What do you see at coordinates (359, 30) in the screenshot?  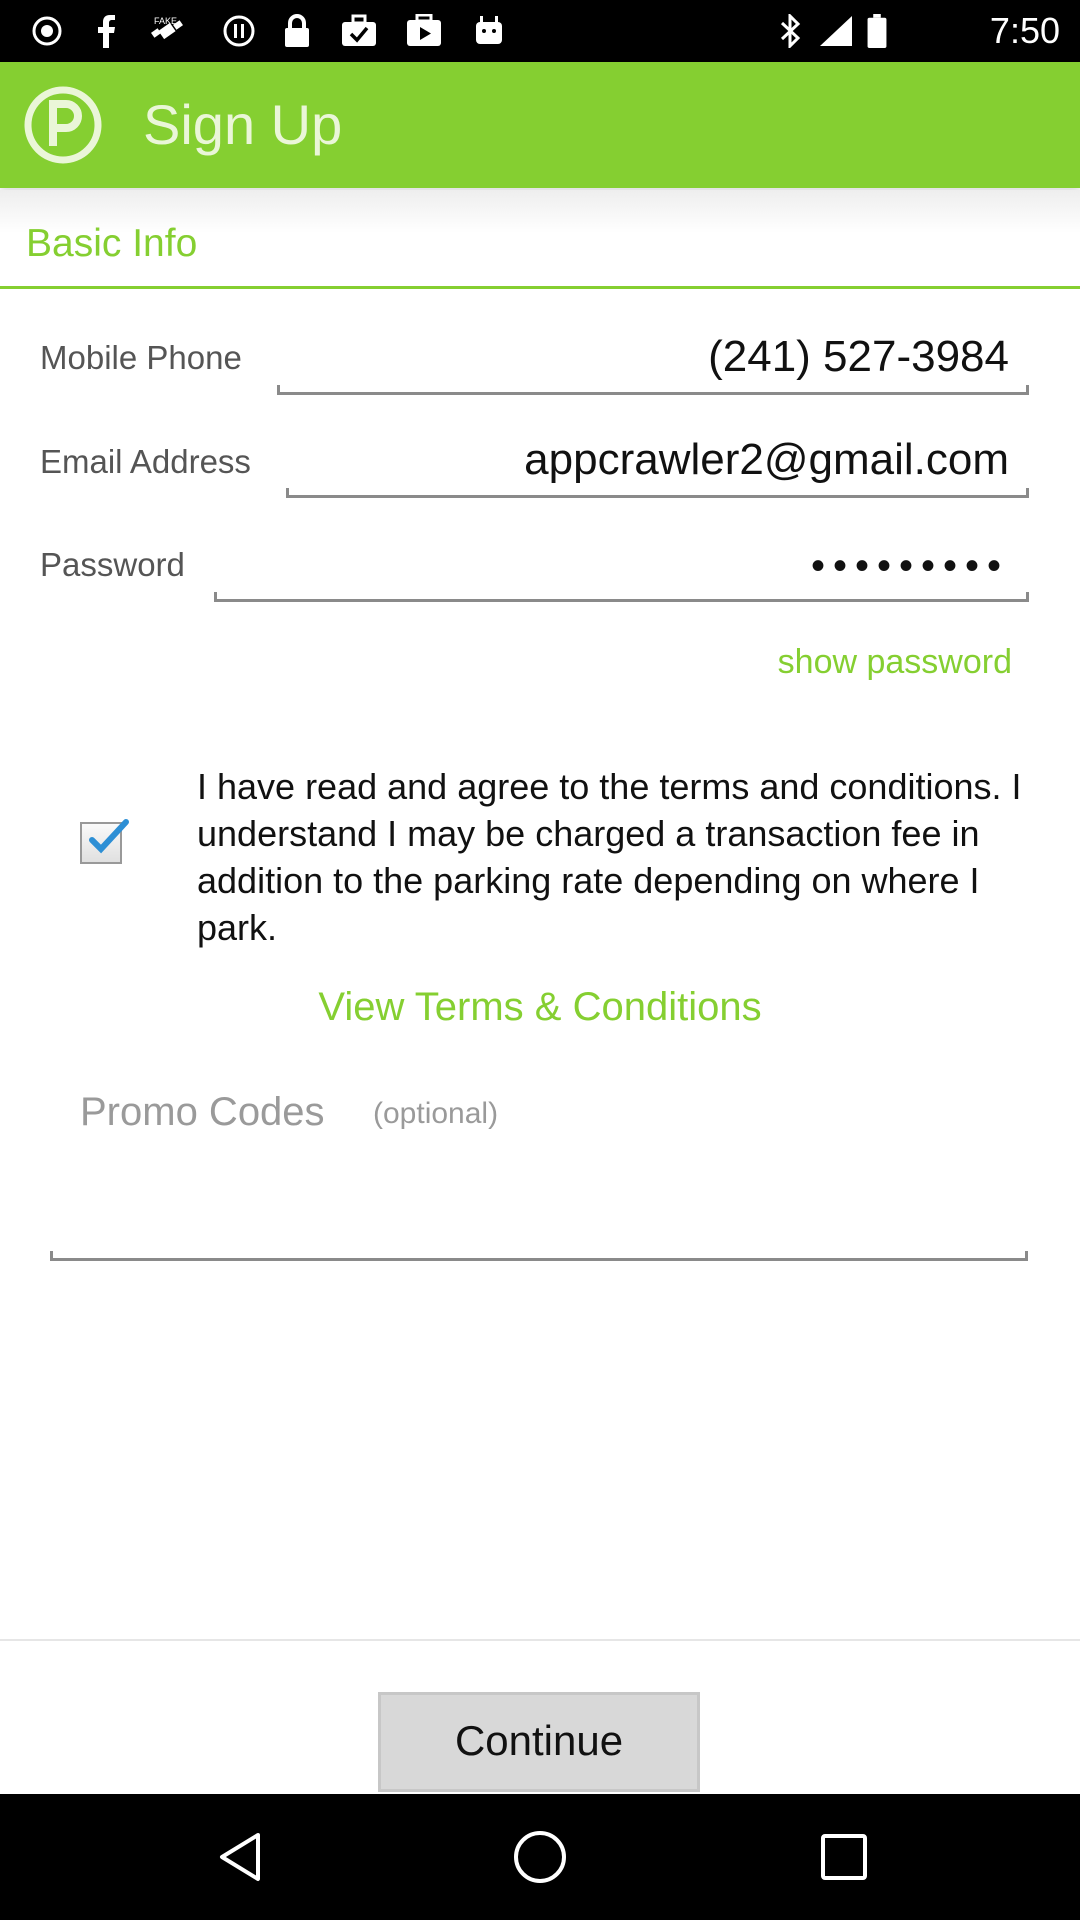 I see `briefcase-check-icon` at bounding box center [359, 30].